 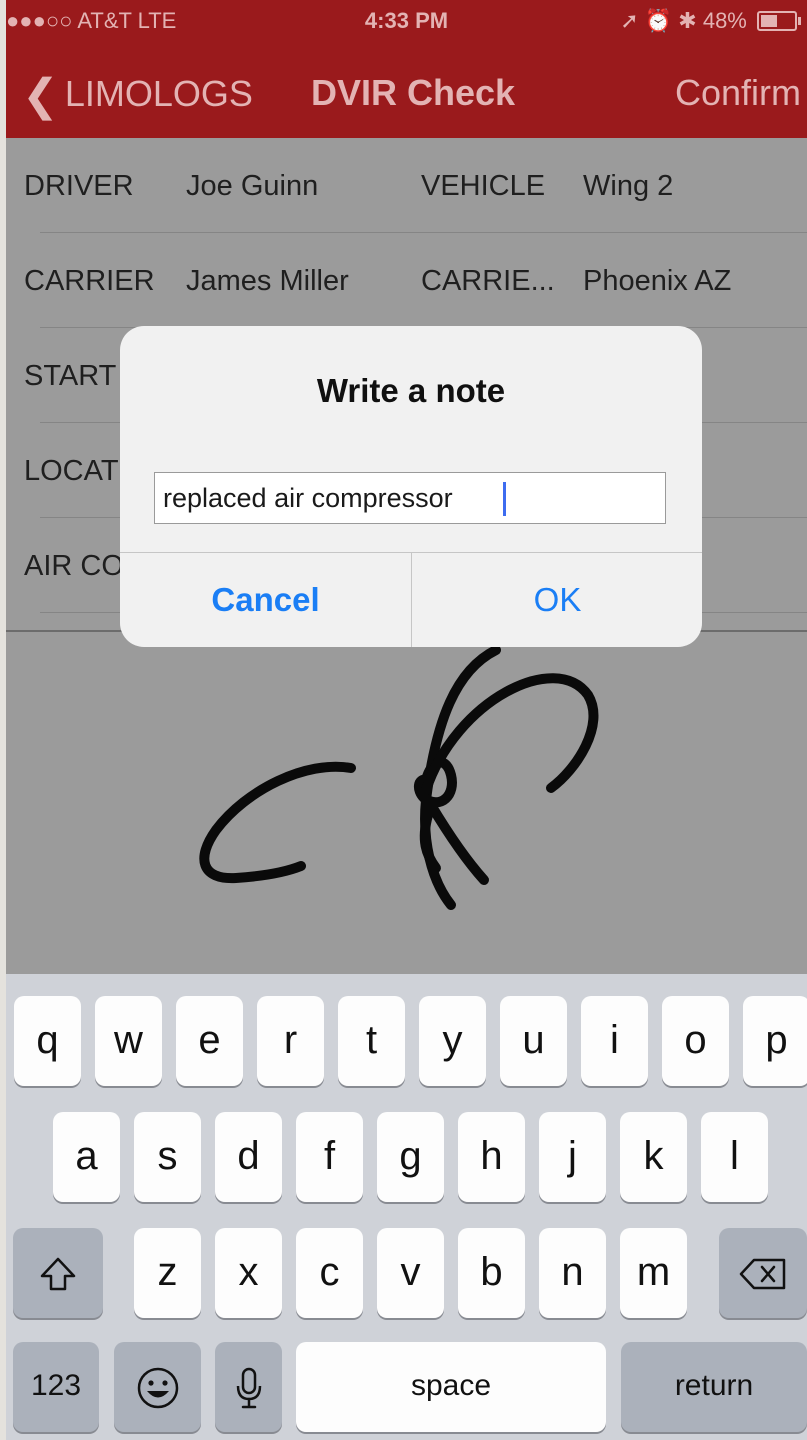 What do you see at coordinates (79, 186) in the screenshot?
I see `driver-label: DRIVER` at bounding box center [79, 186].